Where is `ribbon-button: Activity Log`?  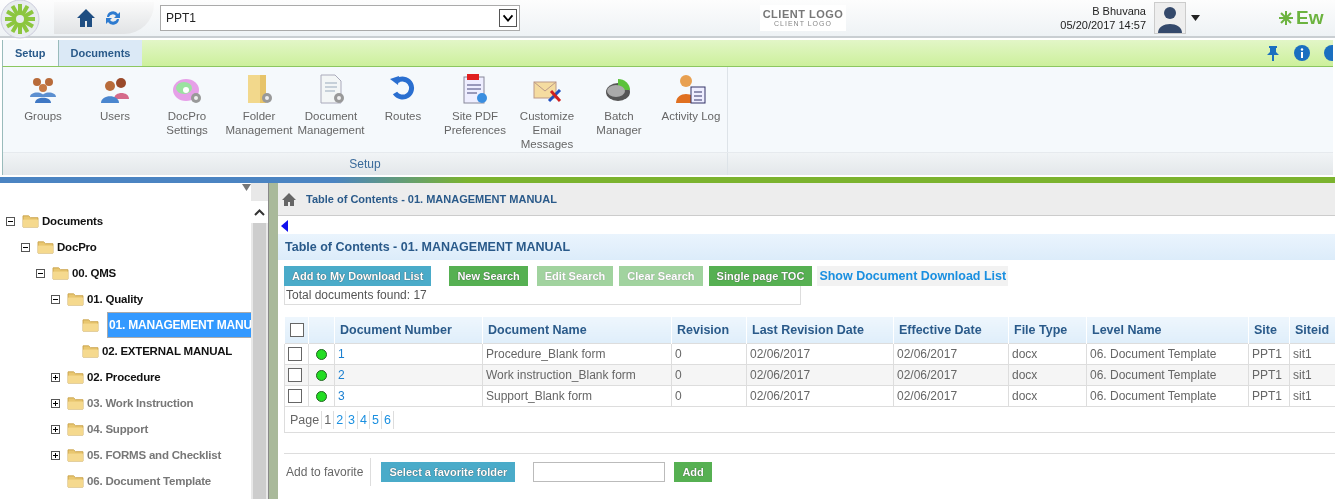 ribbon-button: Activity Log is located at coordinates (691, 109).